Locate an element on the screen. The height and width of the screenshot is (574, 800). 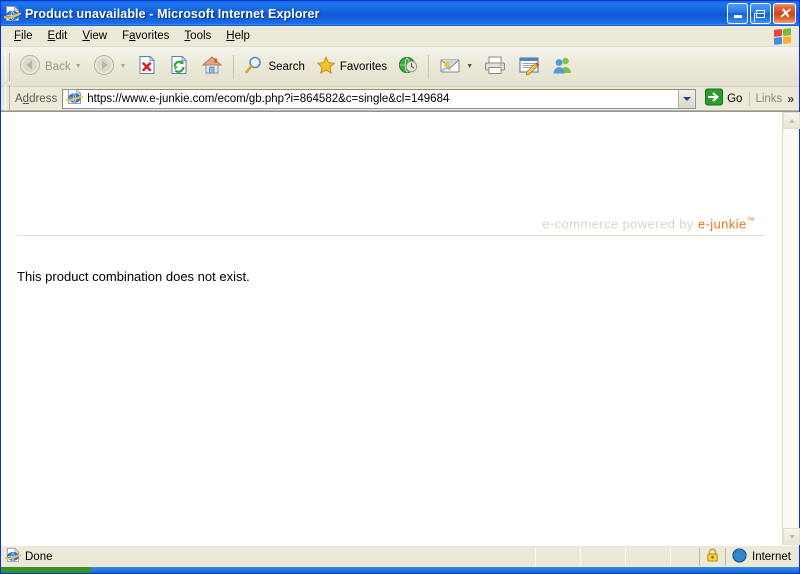
restore-icon is located at coordinates (759, 15).